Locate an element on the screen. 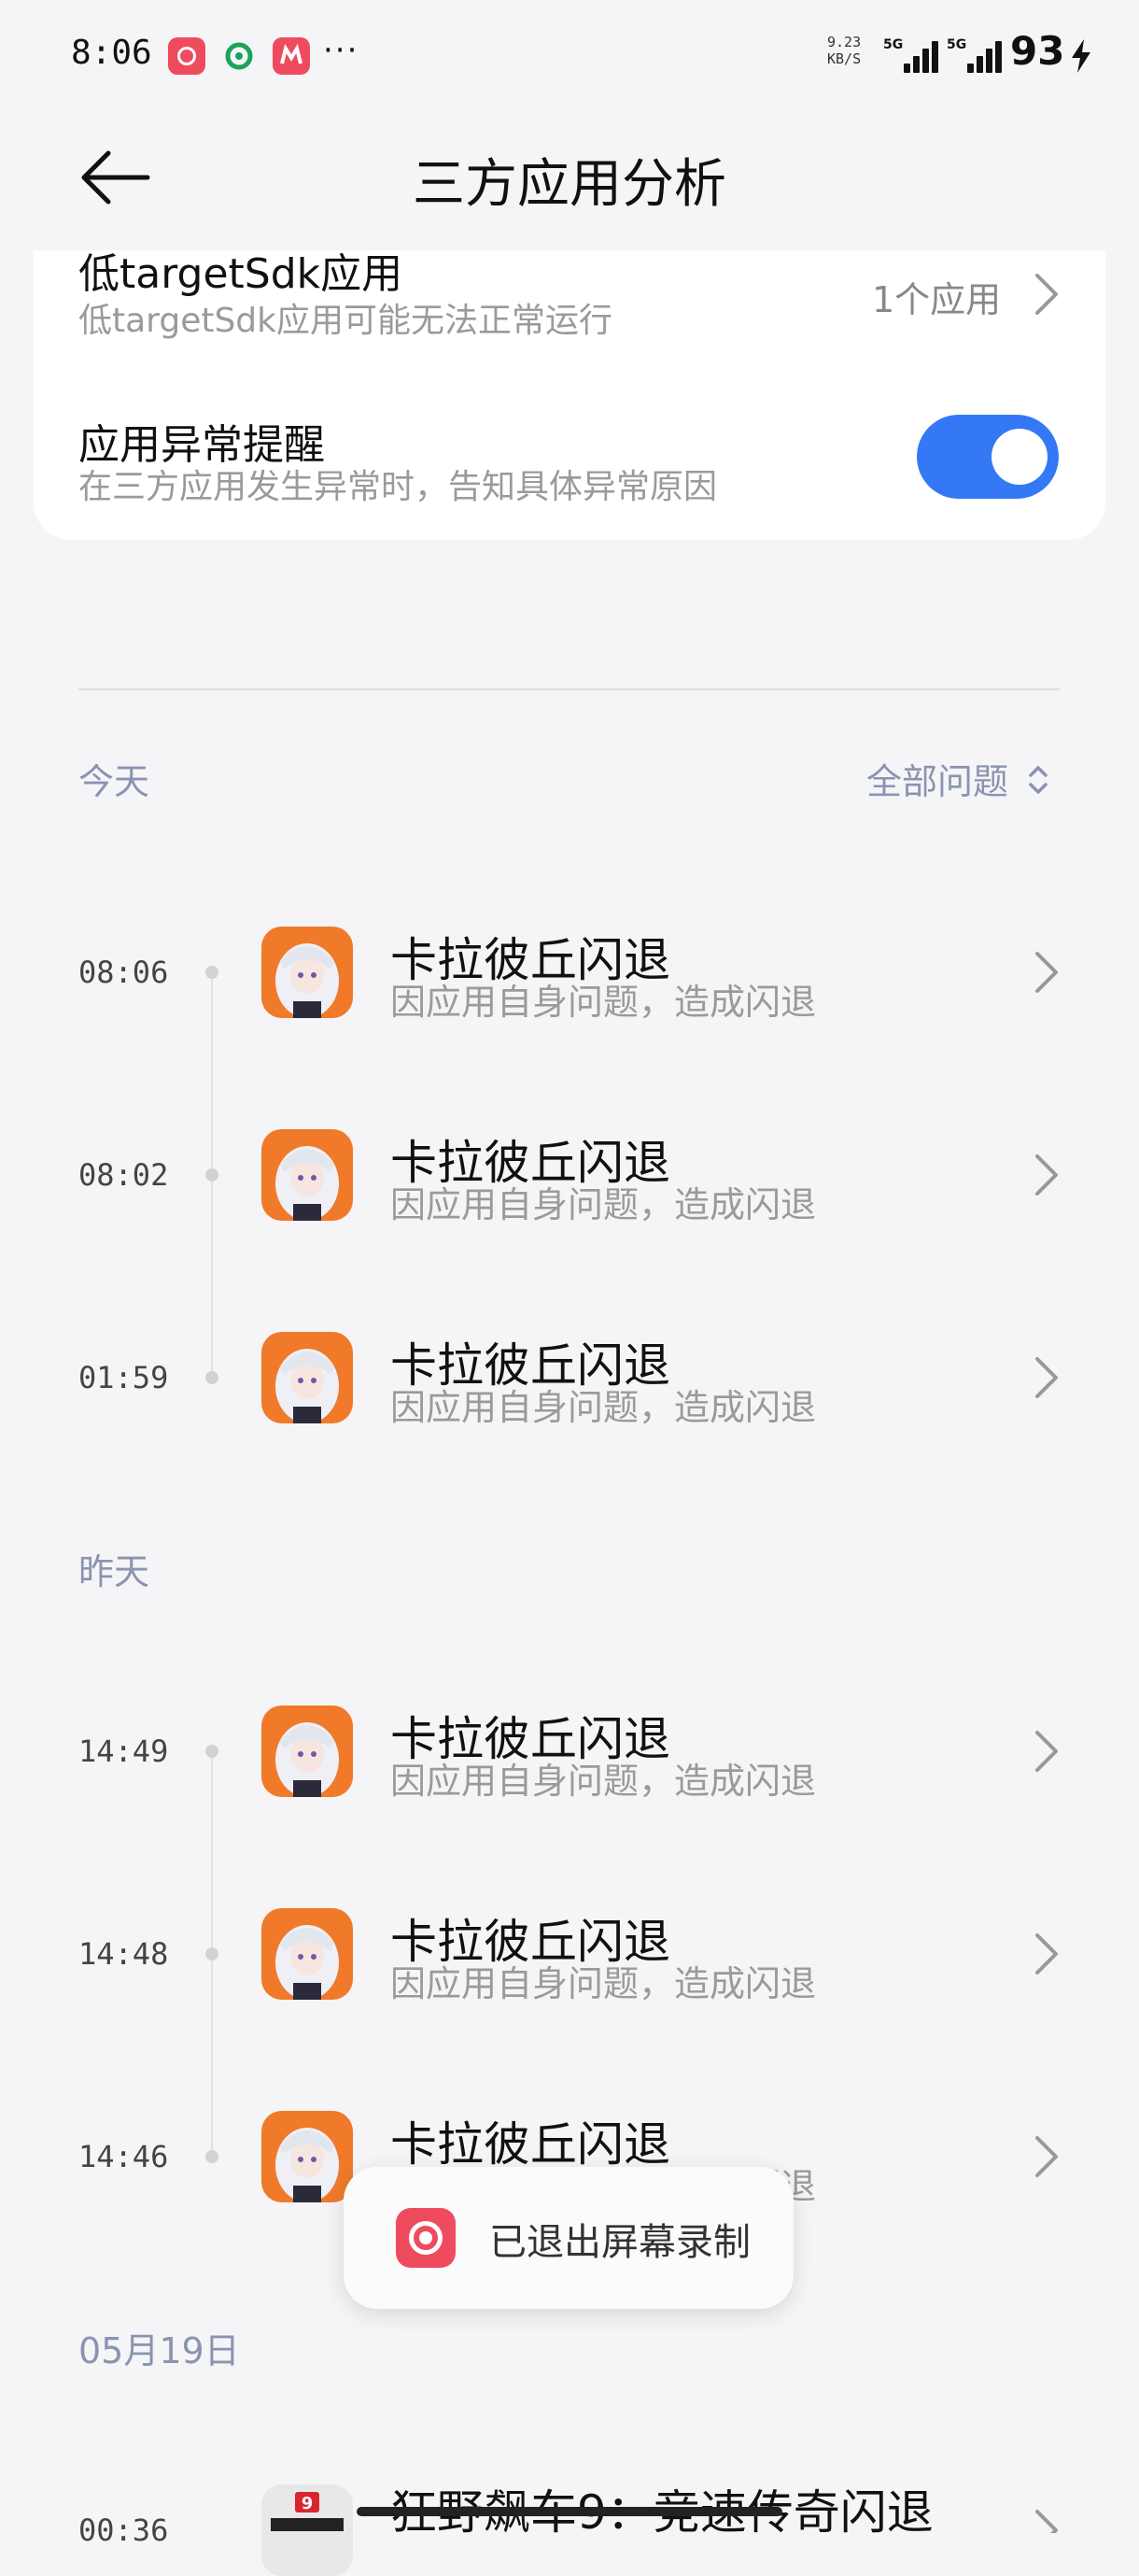 The height and width of the screenshot is (2576, 1139). low-target-sdk-count: 1个应用 is located at coordinates (937, 299).